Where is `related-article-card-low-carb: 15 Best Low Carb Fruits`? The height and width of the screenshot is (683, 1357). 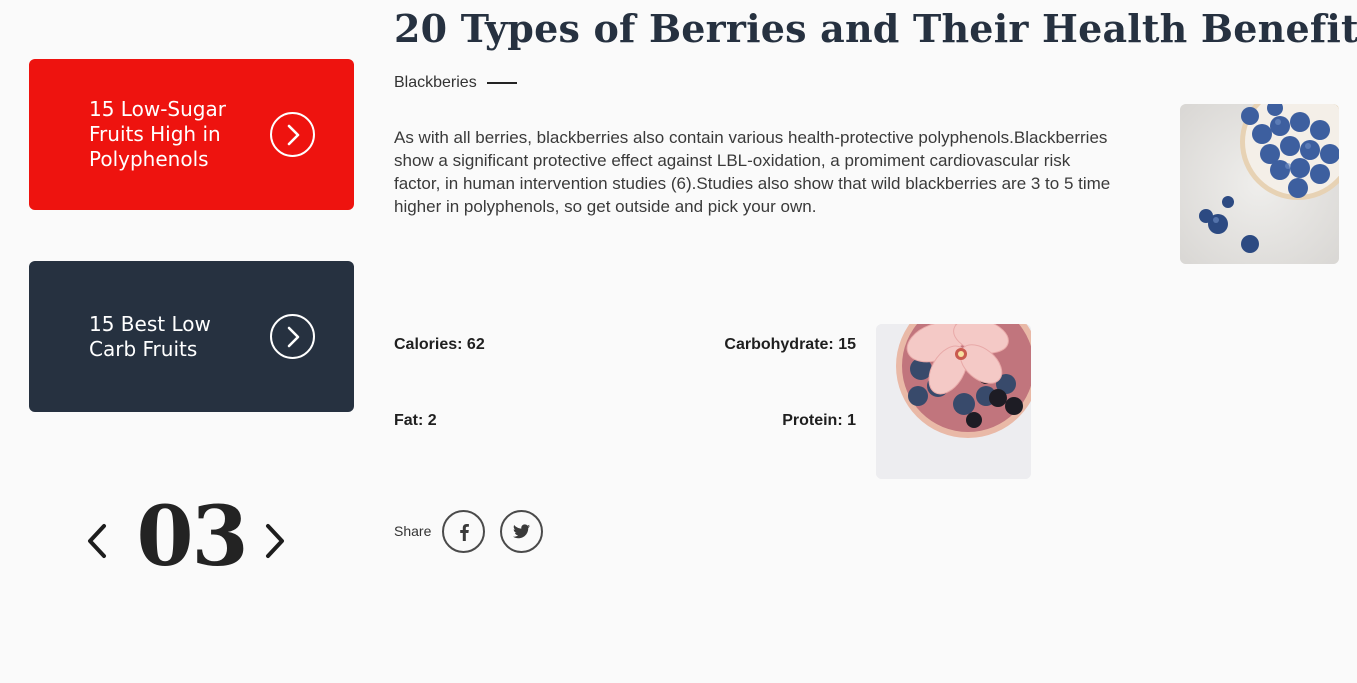
related-article-card-low-carb: 15 Best Low Carb Fruits is located at coordinates (191, 336).